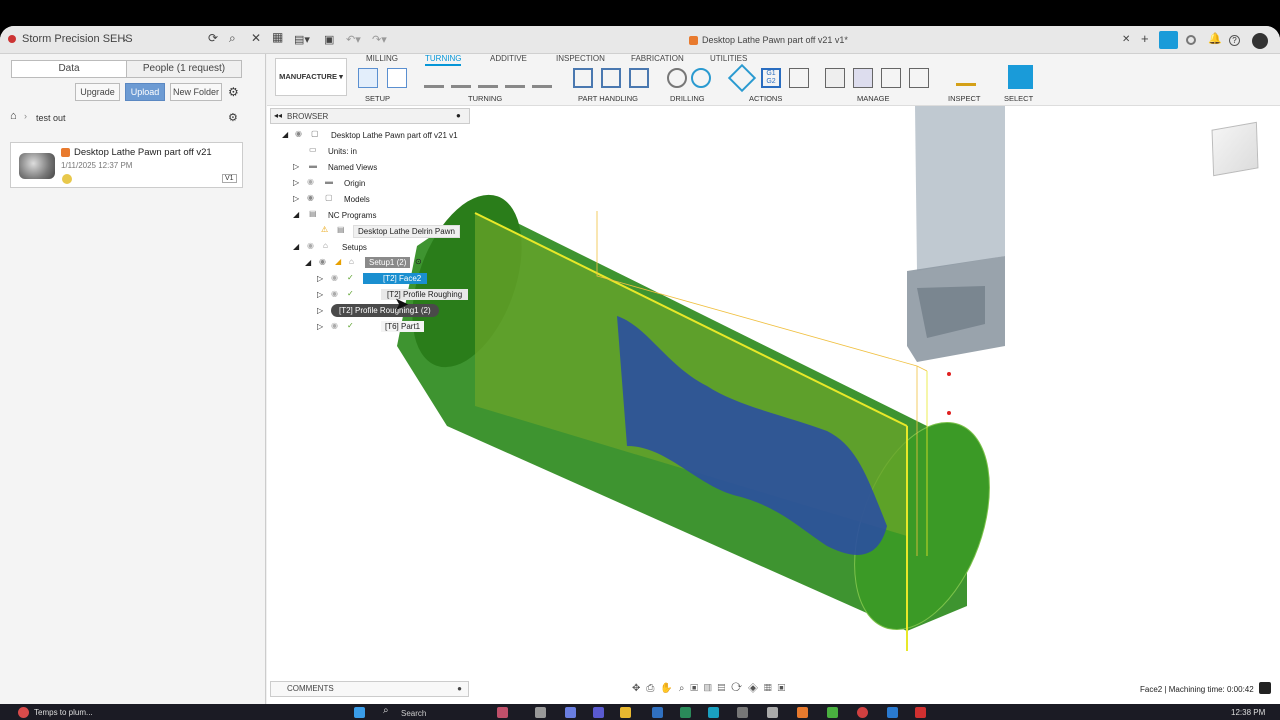 This screenshot has width=1280, height=720. I want to click on turning-chamfer-icon, so click(542, 78).